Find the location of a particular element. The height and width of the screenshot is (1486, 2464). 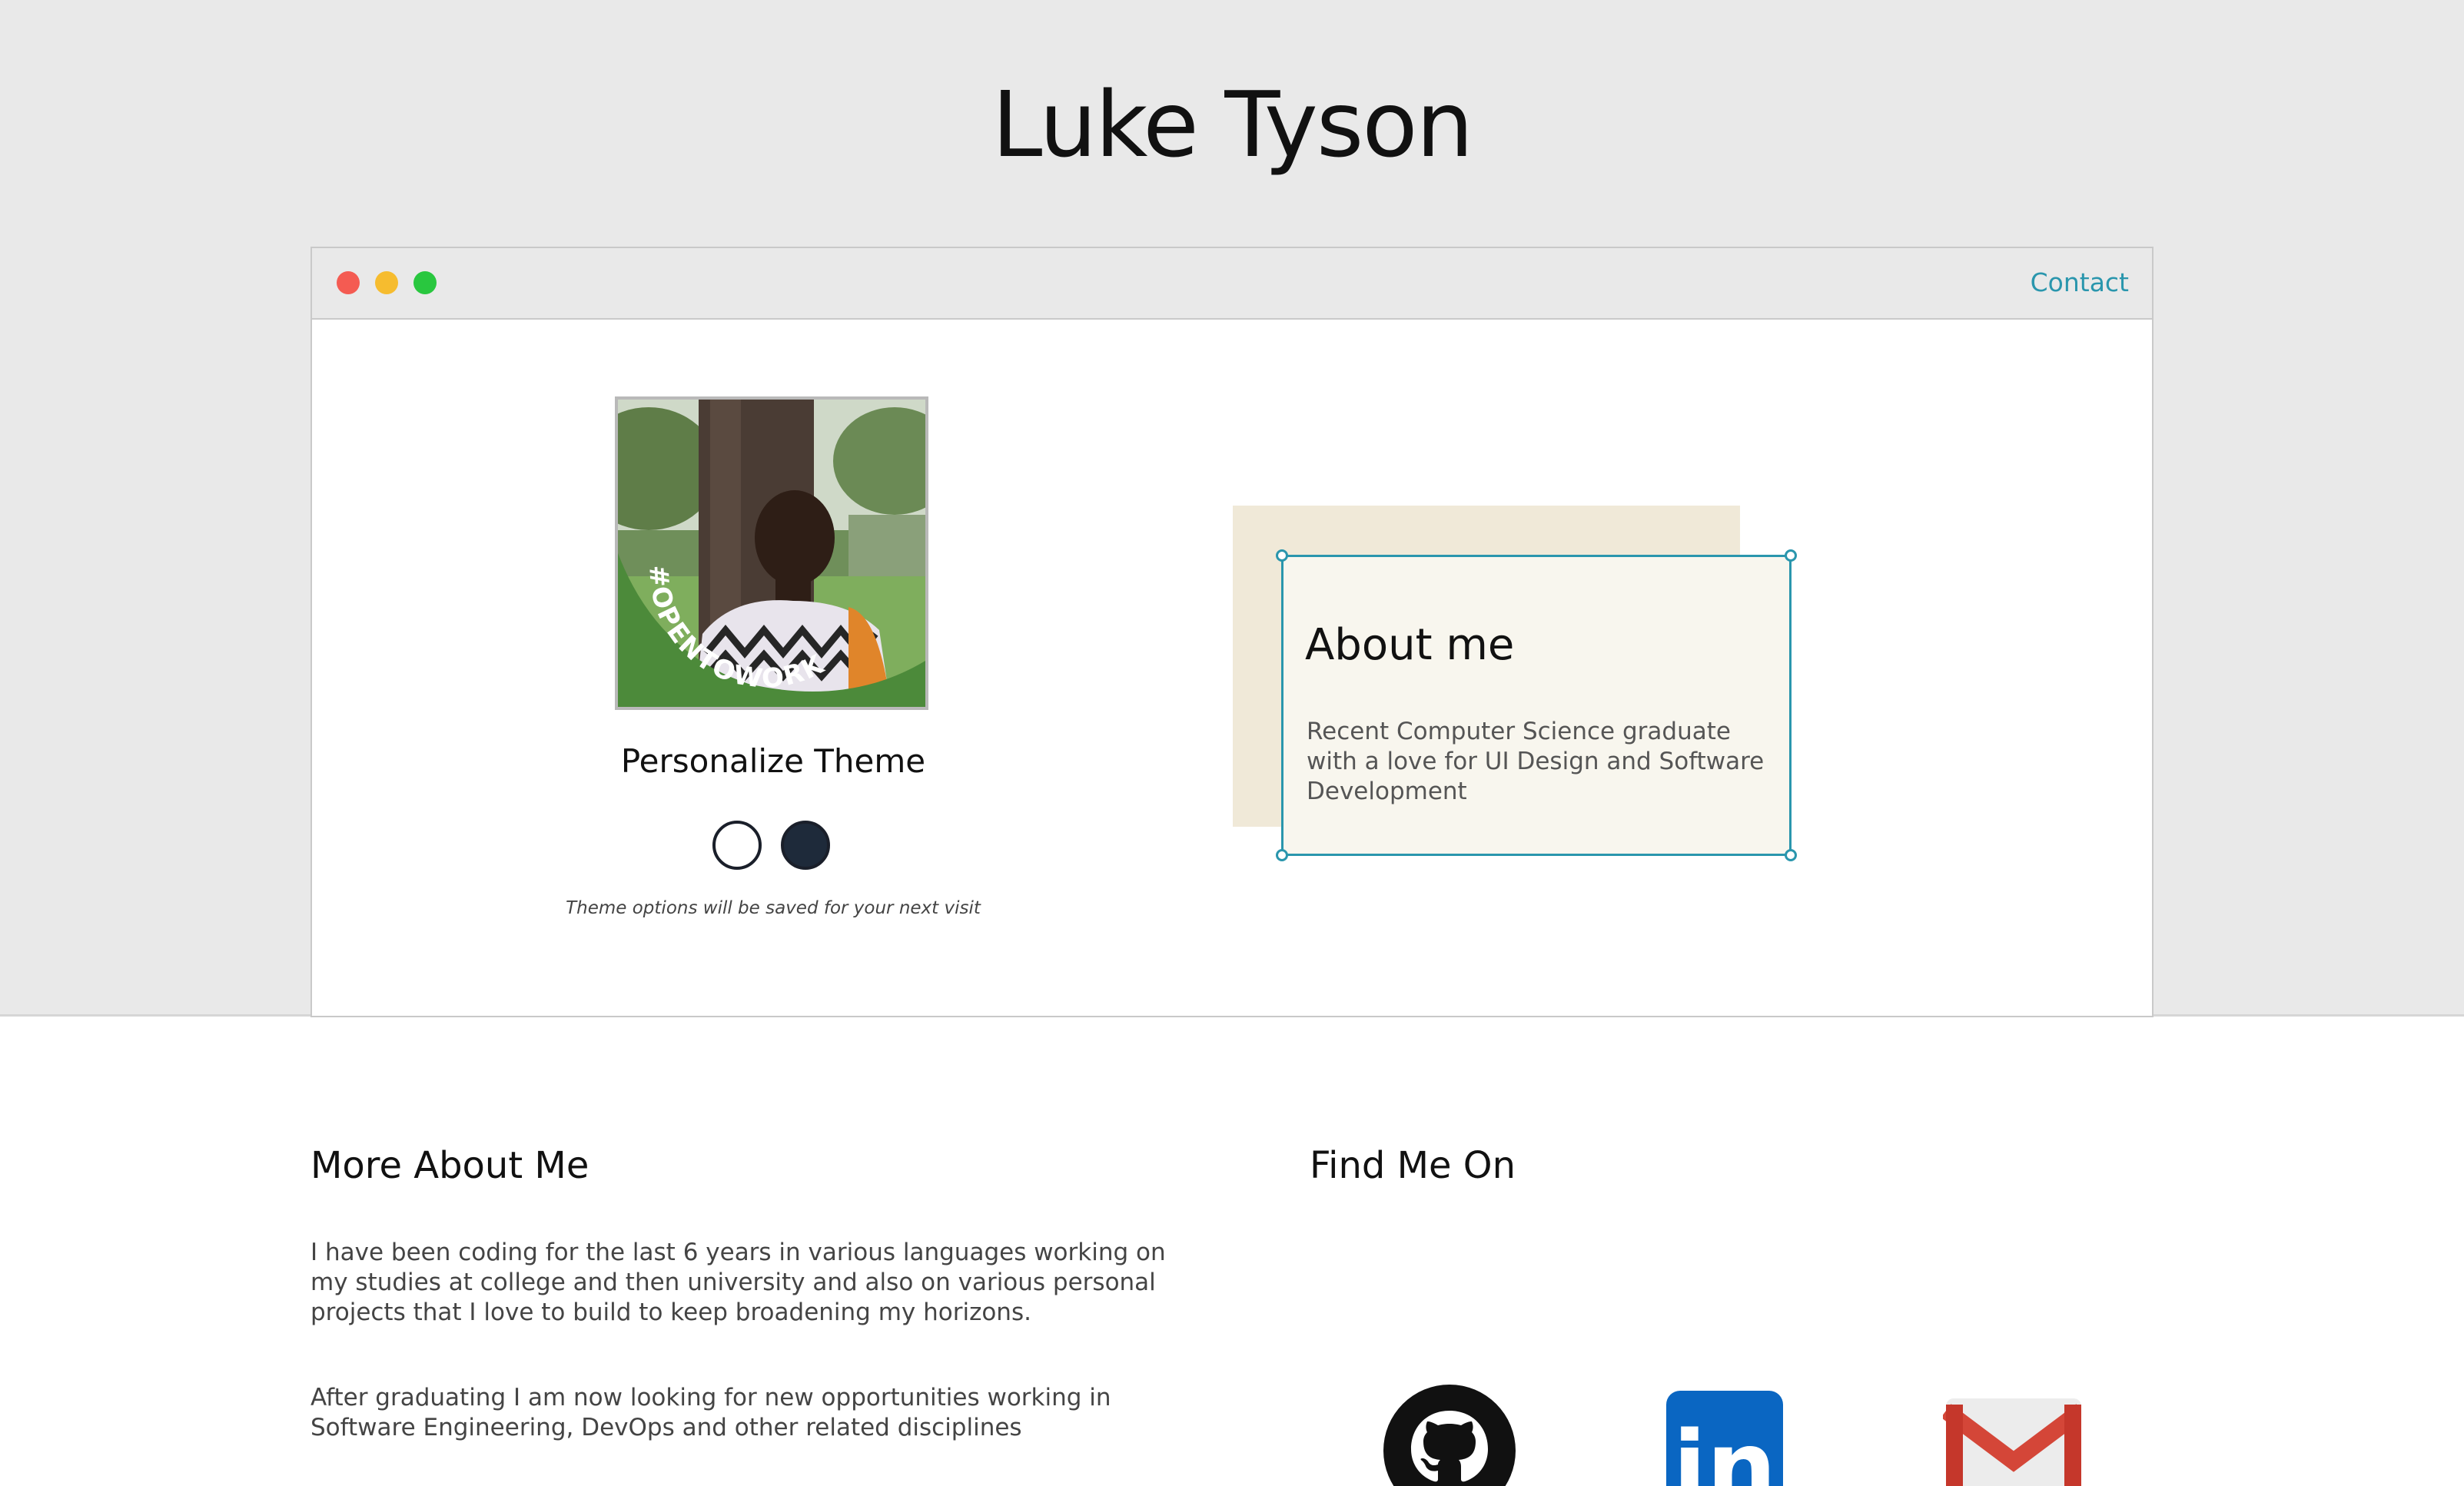

linkedin-logo-text: in is located at coordinates (1725, 1448).